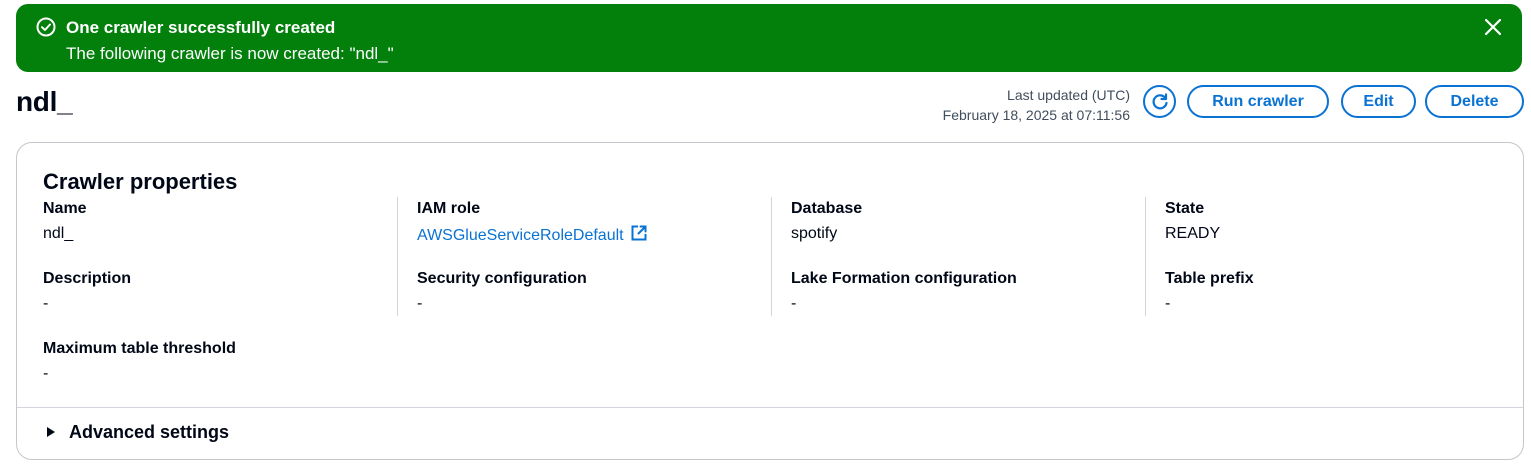  I want to click on iam-role-link-text: AWSGlueServiceRoleDefault, so click(520, 235).